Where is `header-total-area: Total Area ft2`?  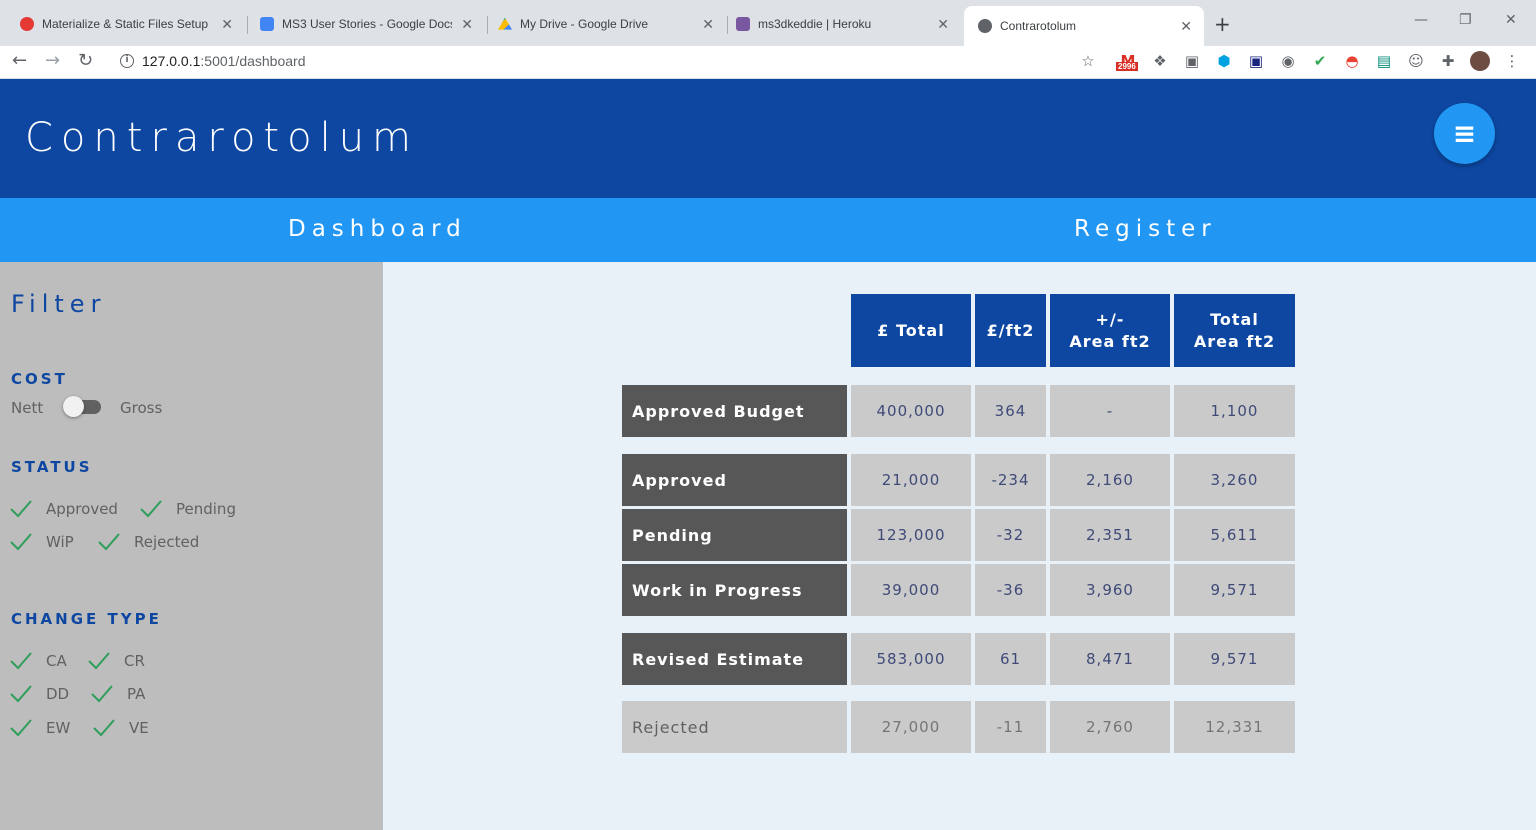 header-total-area: Total Area ft2 is located at coordinates (1234, 330).